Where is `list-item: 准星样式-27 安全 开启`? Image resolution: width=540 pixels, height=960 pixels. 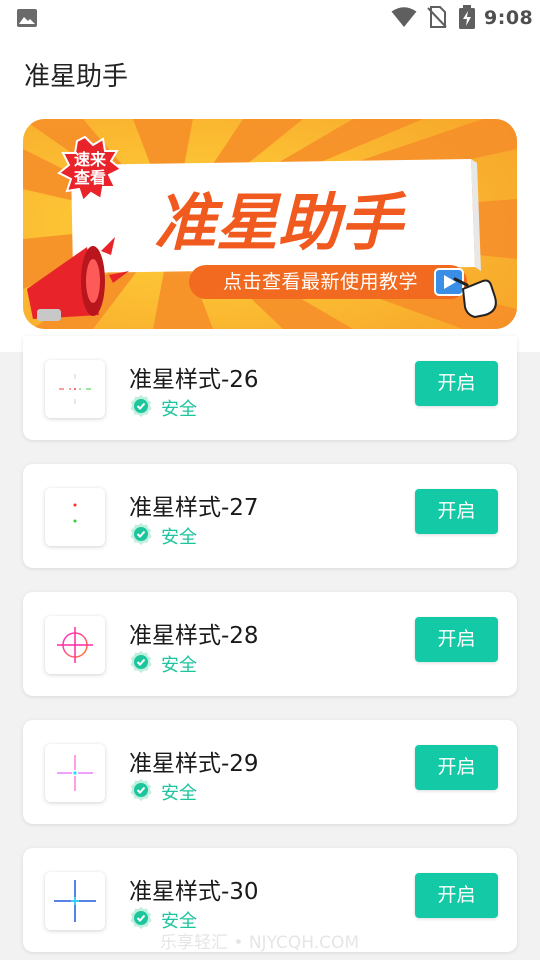 list-item: 准星样式-27 安全 开启 is located at coordinates (270, 516).